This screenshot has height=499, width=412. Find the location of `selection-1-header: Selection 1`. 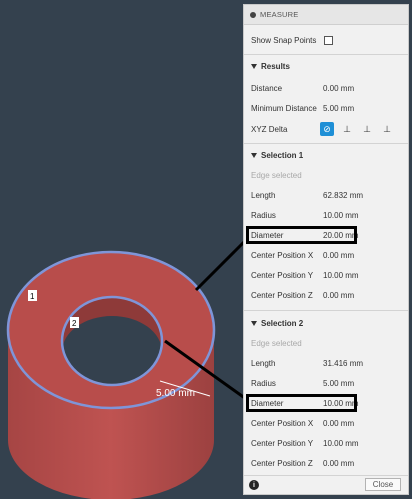

selection-1-header: Selection 1 is located at coordinates (326, 155).